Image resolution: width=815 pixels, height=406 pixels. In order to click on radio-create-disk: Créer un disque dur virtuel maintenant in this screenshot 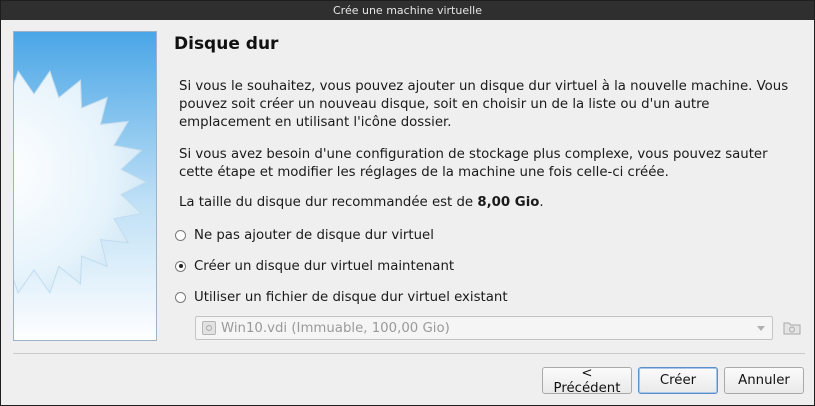, I will do `click(314, 266)`.